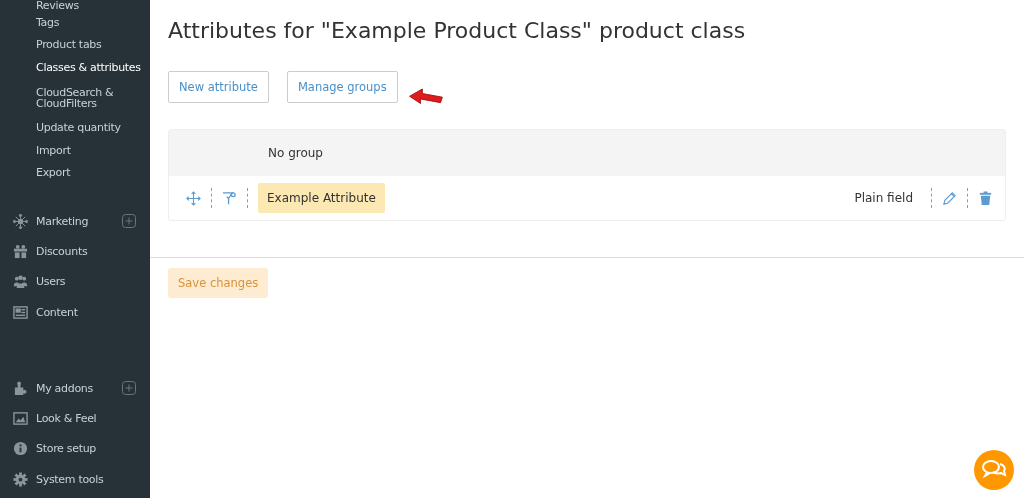 The image size is (1024, 498). Describe the element at coordinates (93, 172) in the screenshot. I see `sidebar-item: Export` at that location.